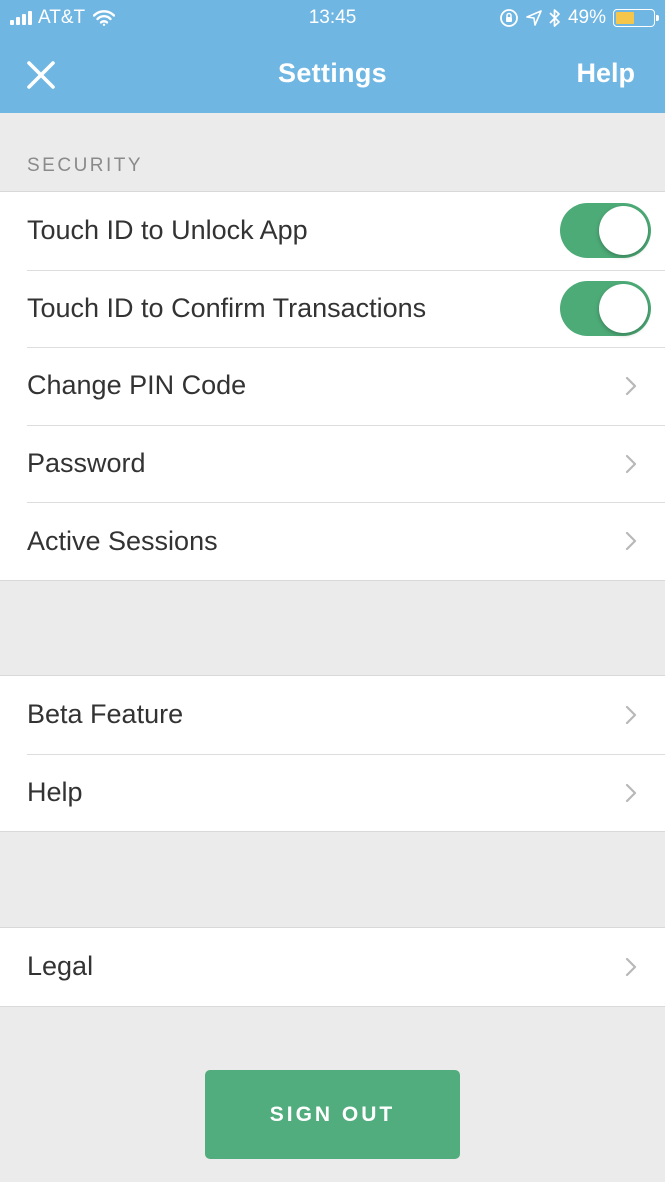 The height and width of the screenshot is (1182, 665). I want to click on touch-id-confirm-toggle, so click(605, 308).